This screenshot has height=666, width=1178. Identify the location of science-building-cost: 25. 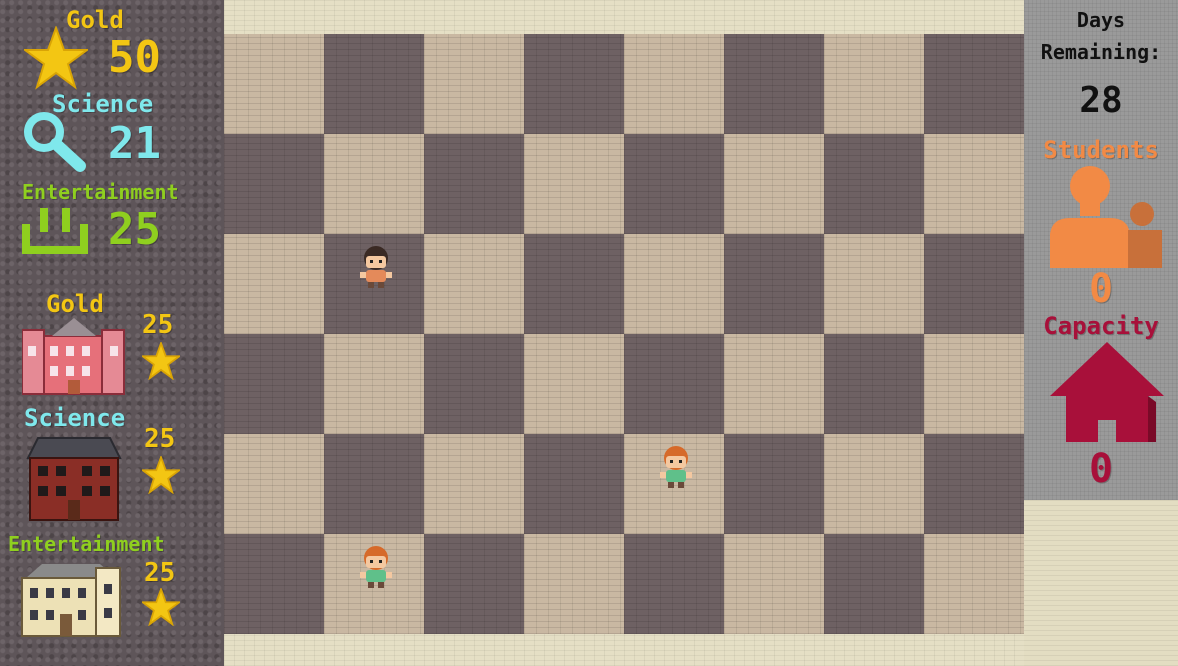
(160, 439).